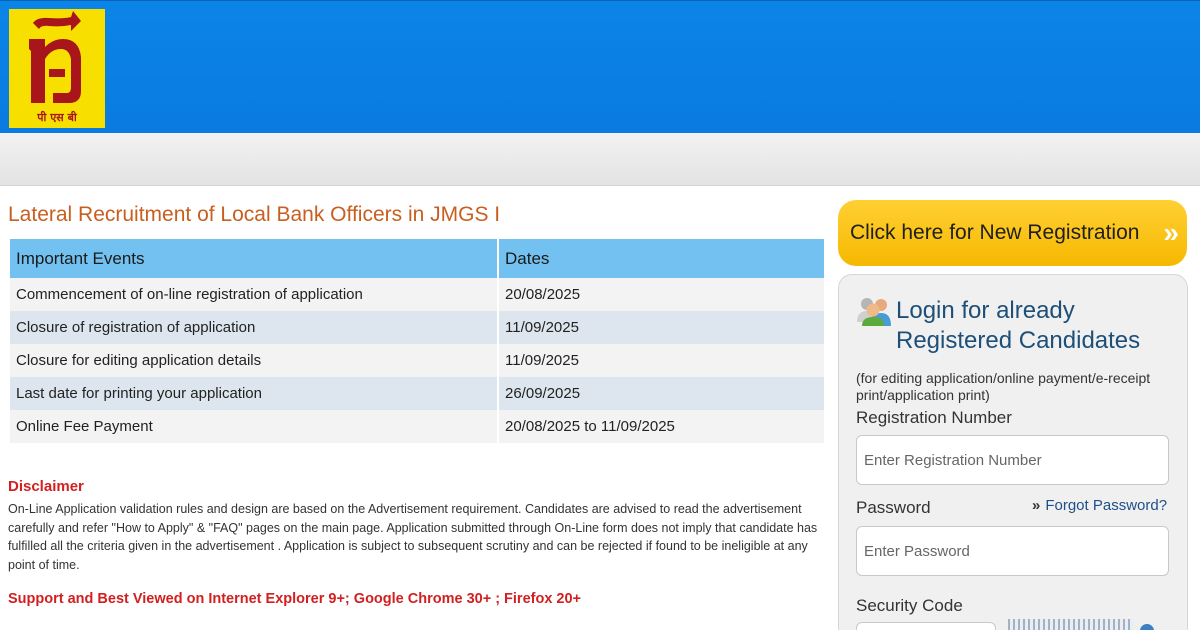 The image size is (1200, 630). I want to click on table-header-row: Important Events Dates, so click(418, 258).